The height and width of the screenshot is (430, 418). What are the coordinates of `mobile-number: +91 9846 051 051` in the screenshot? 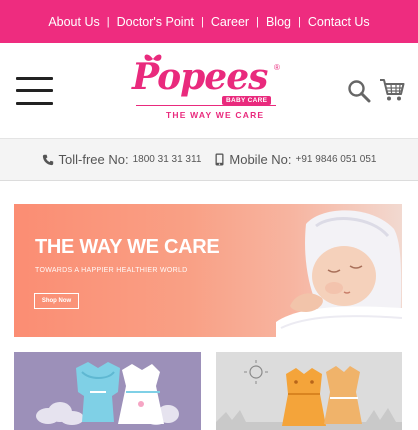 It's located at (336, 159).